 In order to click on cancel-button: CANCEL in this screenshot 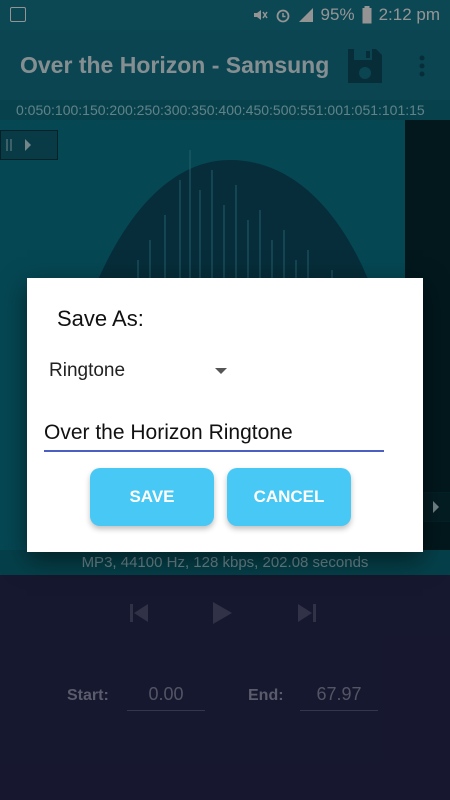, I will do `click(289, 497)`.